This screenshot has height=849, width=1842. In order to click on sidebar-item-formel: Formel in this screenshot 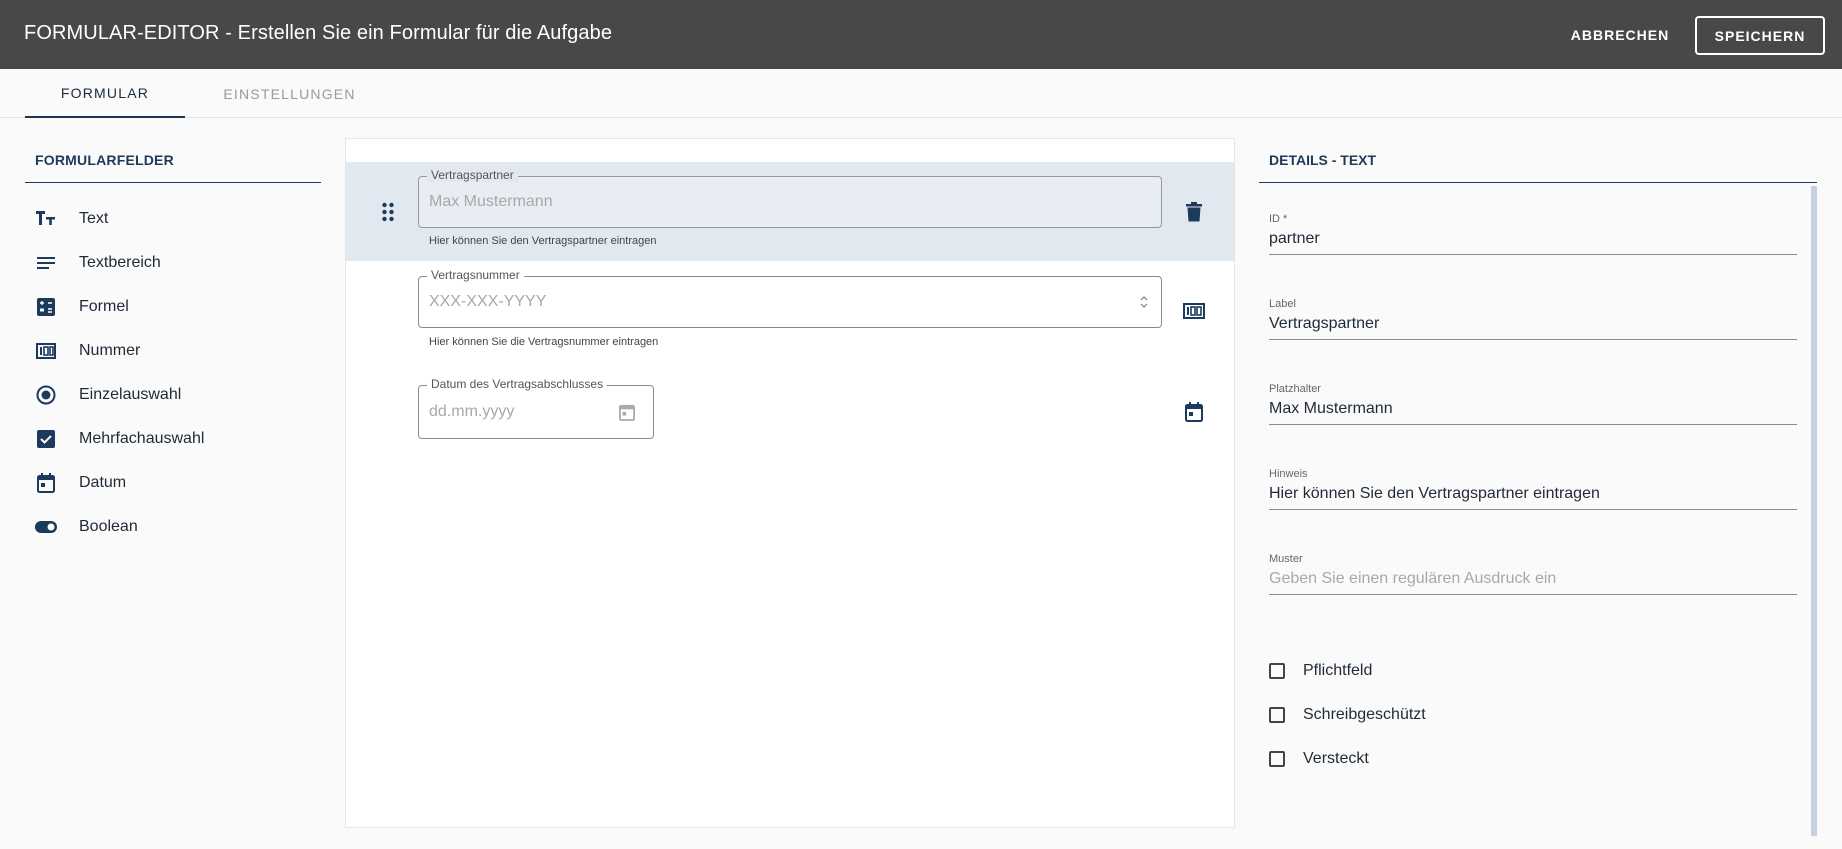, I will do `click(173, 307)`.